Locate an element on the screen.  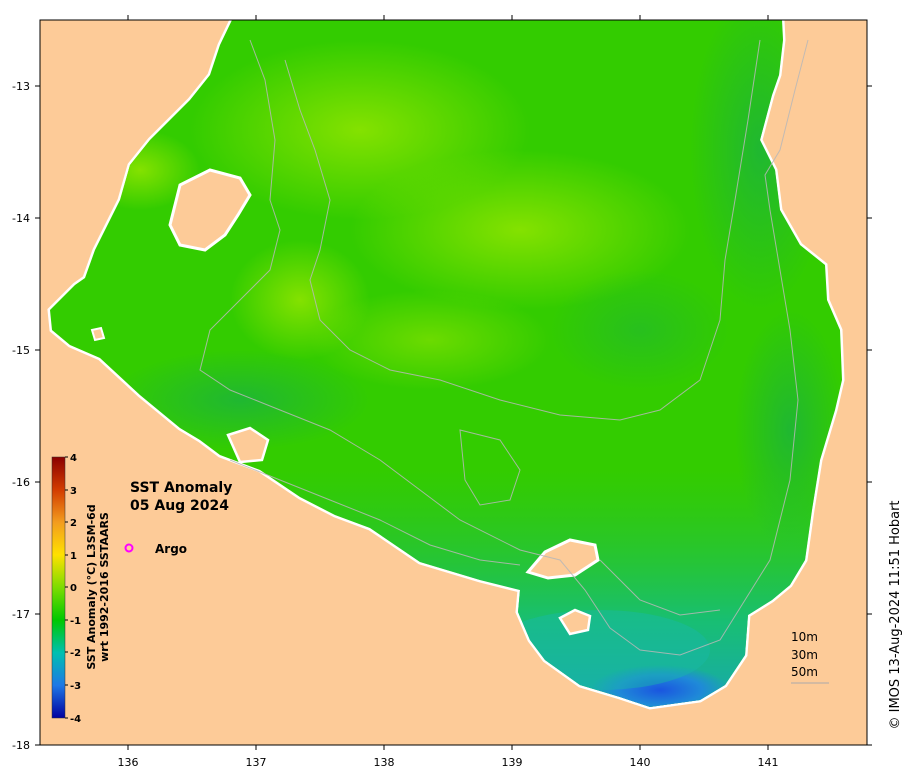
y-tick-label: -18 is located at coordinates (21, 745).